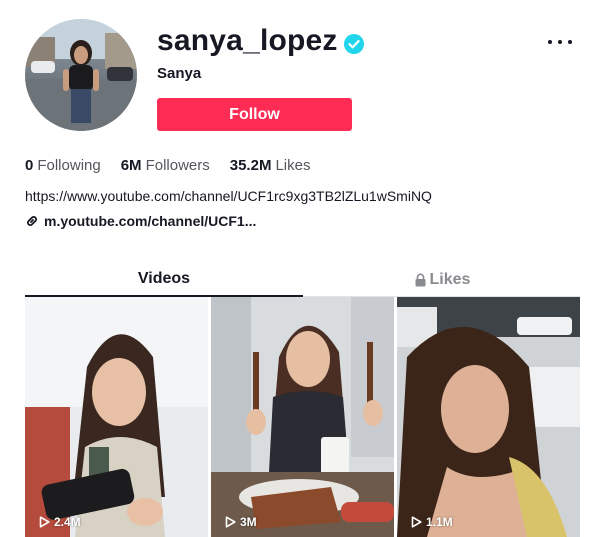 The height and width of the screenshot is (537, 600). I want to click on tab-likes: Likes, so click(442, 280).